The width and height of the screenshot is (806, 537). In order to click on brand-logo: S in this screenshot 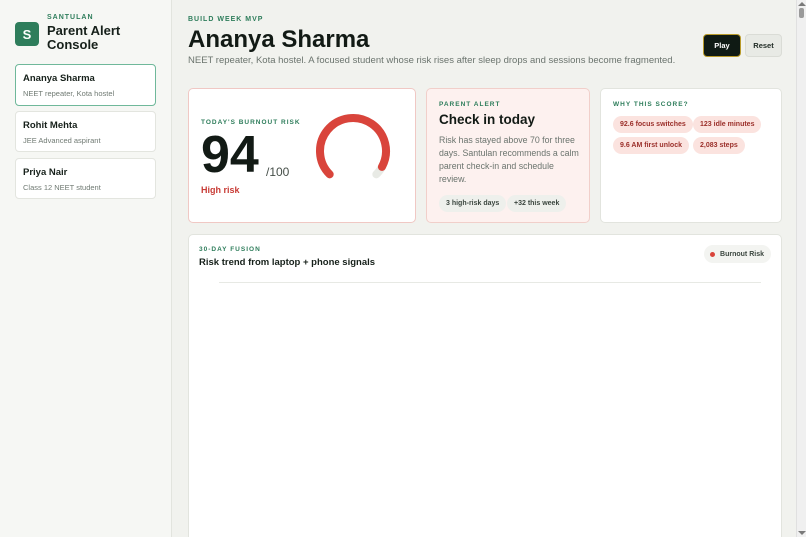, I will do `click(27, 34)`.